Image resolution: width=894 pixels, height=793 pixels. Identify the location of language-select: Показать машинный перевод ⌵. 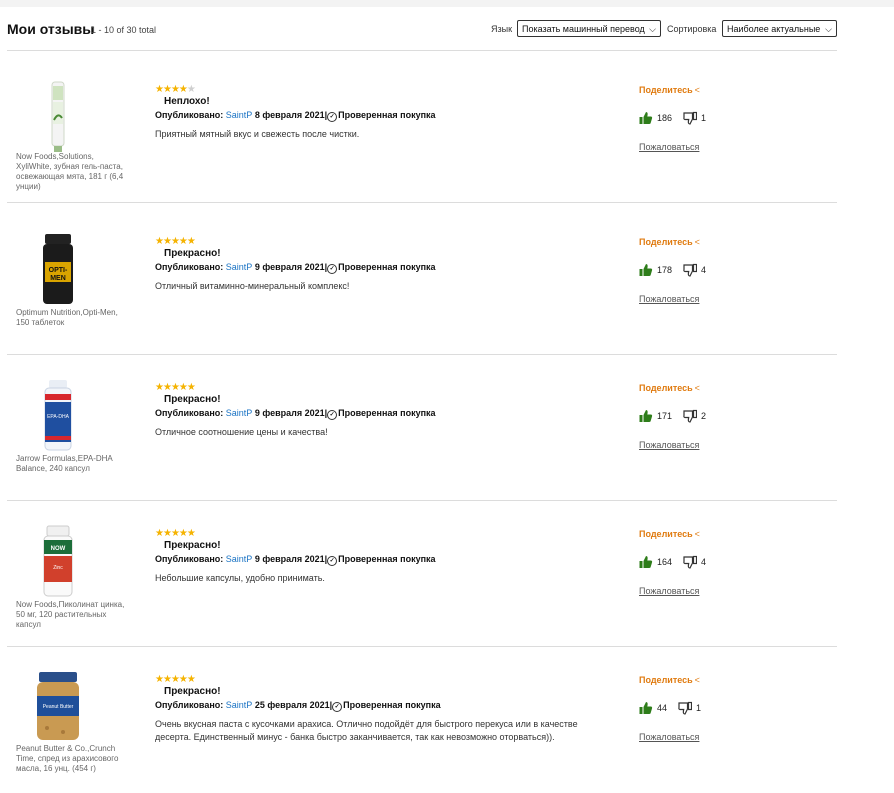
(589, 28).